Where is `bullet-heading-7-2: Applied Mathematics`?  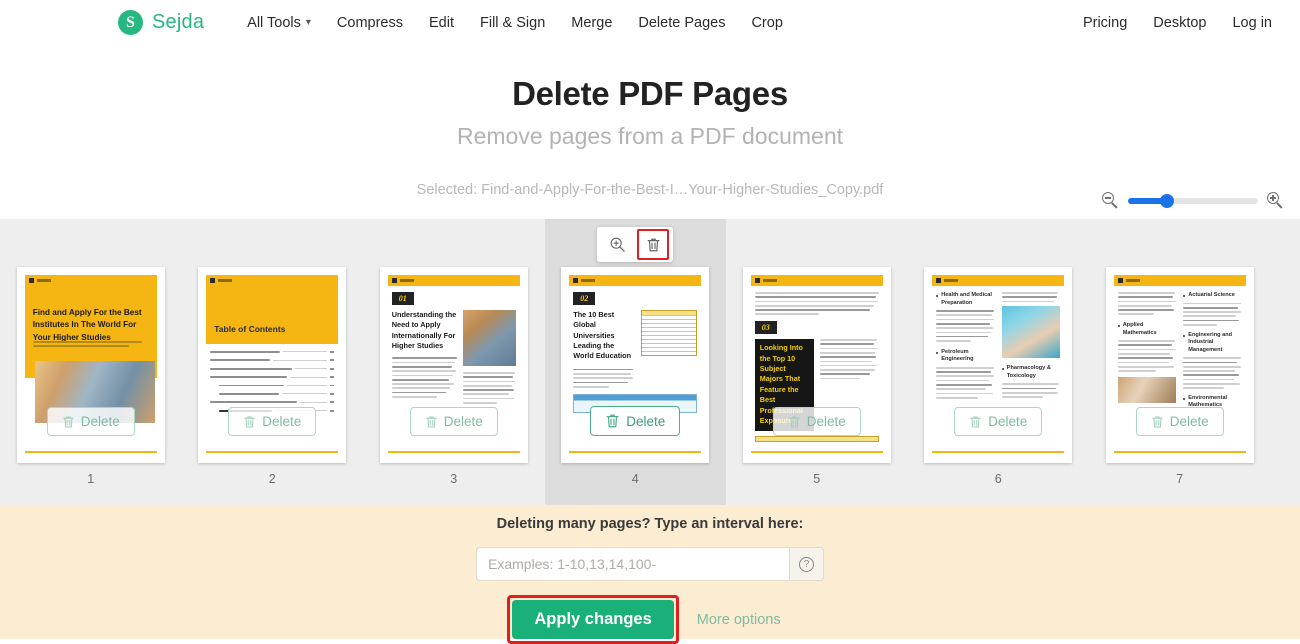 bullet-heading-7-2: Applied Mathematics is located at coordinates (1139, 329).